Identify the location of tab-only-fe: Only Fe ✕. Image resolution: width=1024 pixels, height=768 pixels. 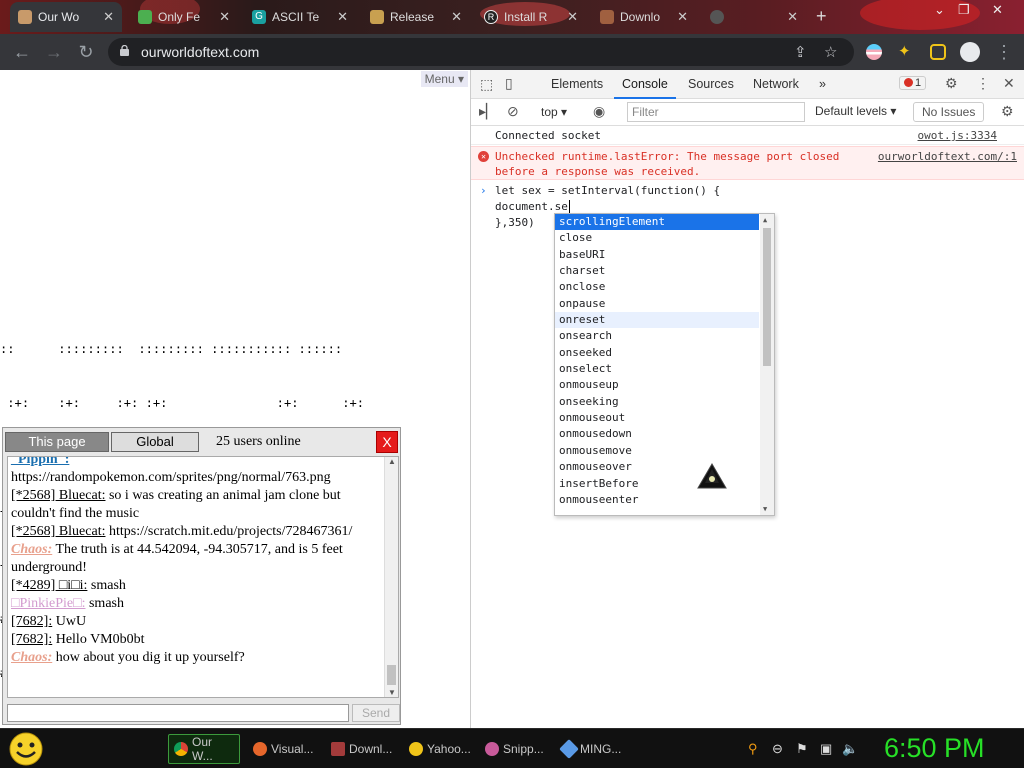
(184, 17).